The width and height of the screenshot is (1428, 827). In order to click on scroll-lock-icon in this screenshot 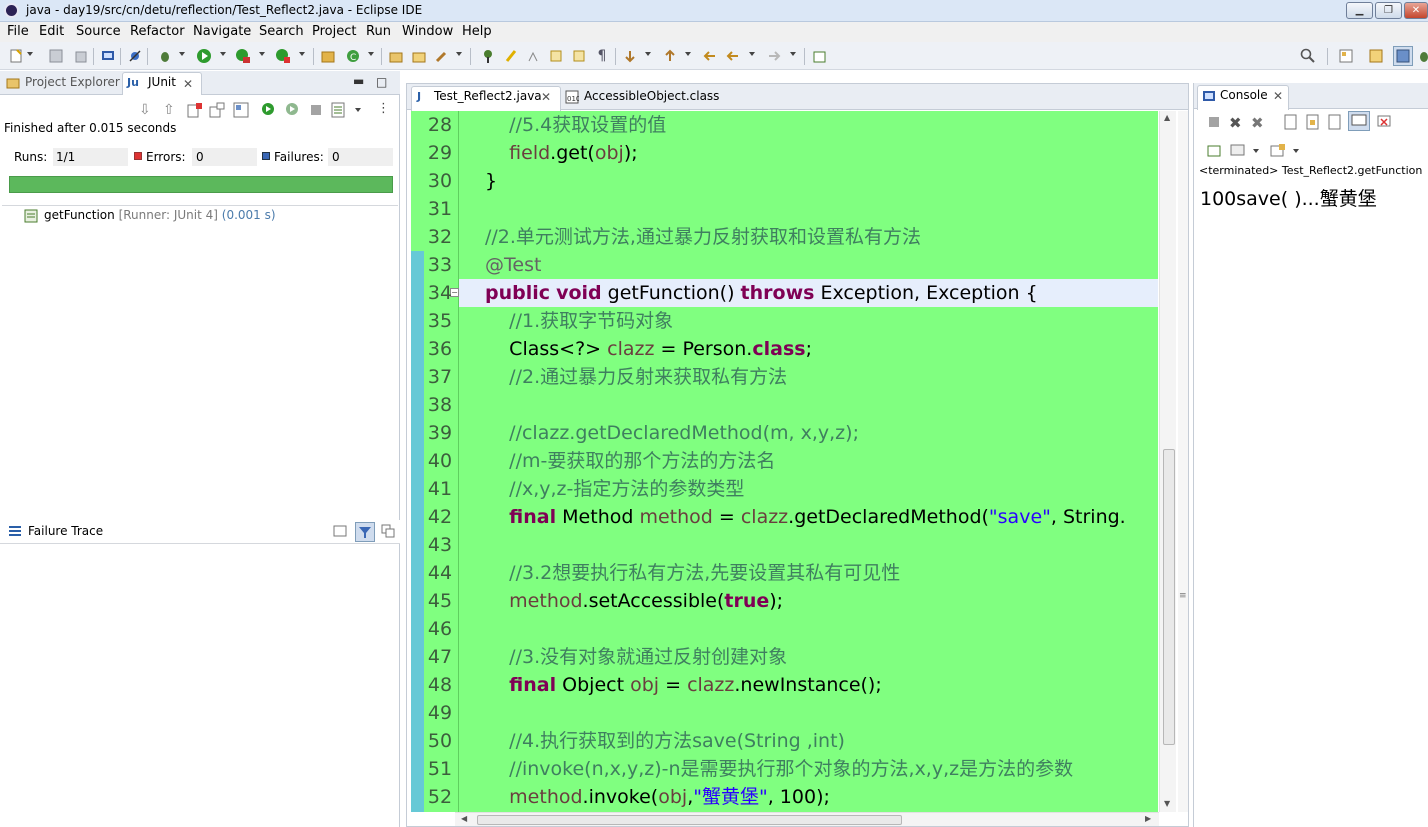, I will do `click(217, 110)`.